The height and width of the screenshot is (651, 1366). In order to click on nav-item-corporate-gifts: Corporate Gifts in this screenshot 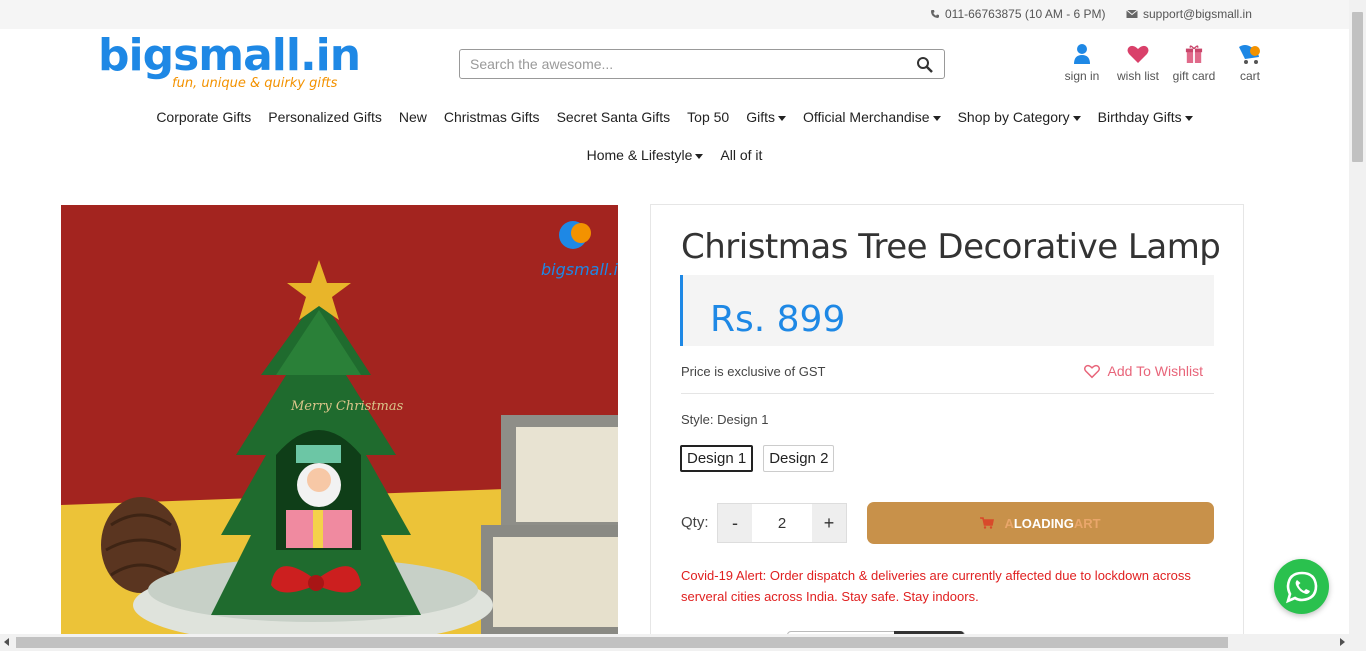, I will do `click(203, 117)`.